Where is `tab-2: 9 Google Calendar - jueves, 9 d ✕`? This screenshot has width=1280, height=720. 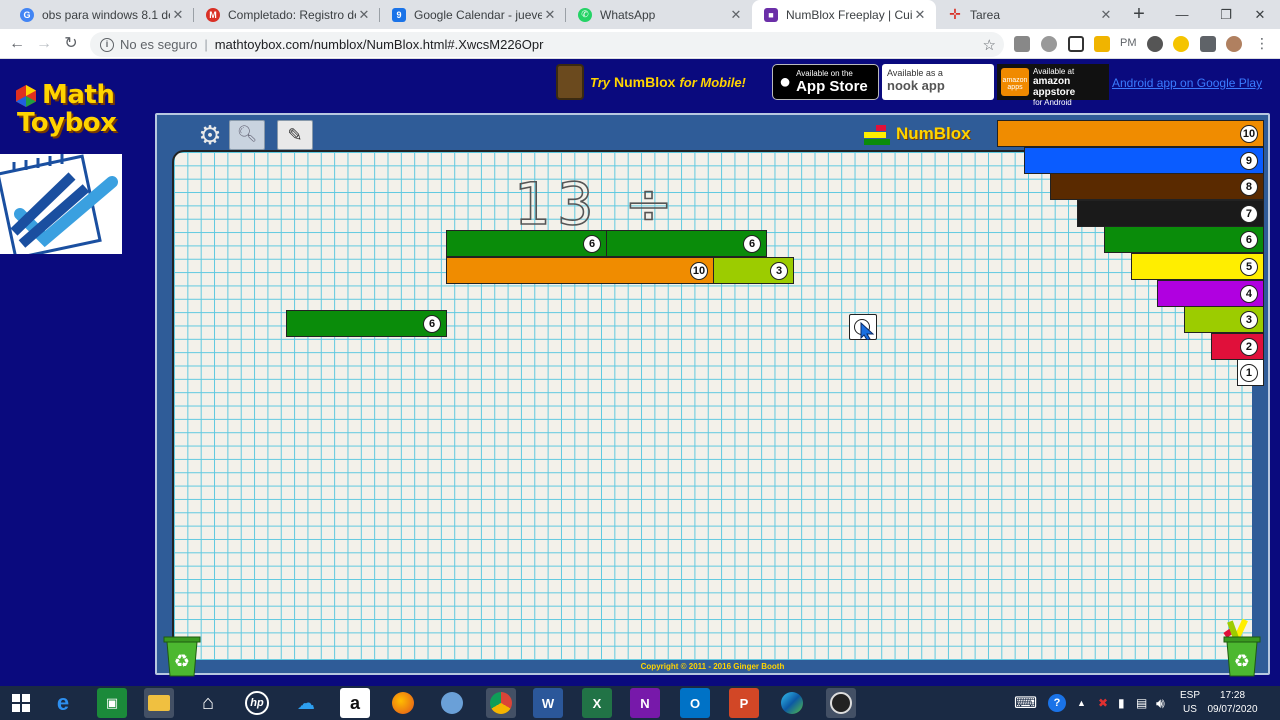 tab-2: 9 Google Calendar - jueves, 9 d ✕ is located at coordinates (473, 14).